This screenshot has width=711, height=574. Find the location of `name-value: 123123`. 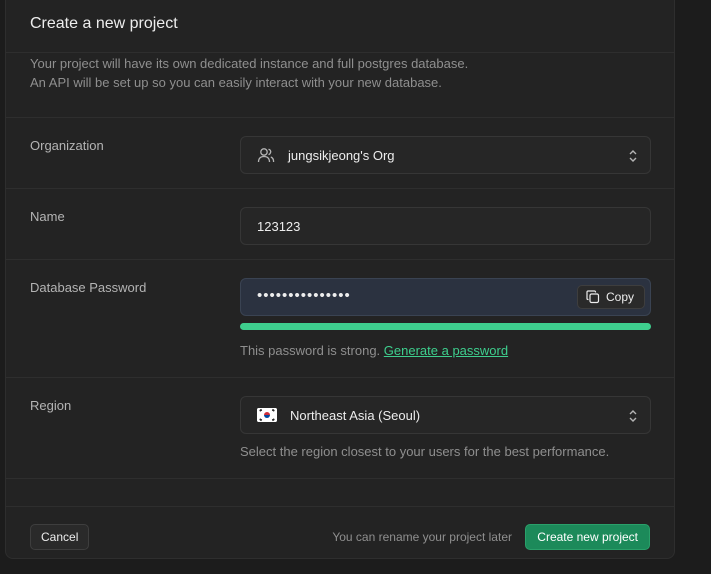

name-value: 123123 is located at coordinates (279, 226).